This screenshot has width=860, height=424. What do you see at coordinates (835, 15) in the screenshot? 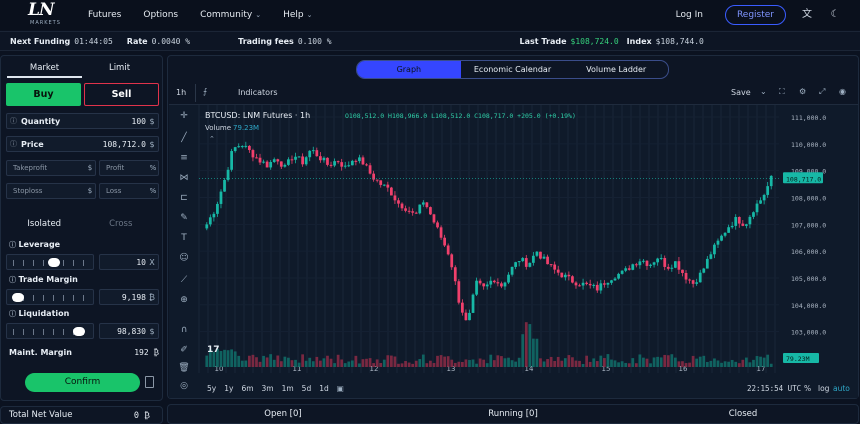
I see `moon-icon: ☾` at bounding box center [835, 15].